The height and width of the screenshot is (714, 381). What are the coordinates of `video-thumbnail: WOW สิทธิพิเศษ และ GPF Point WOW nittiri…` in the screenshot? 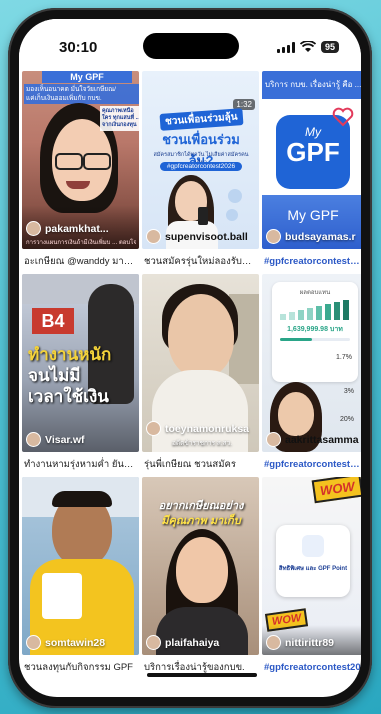 It's located at (311, 566).